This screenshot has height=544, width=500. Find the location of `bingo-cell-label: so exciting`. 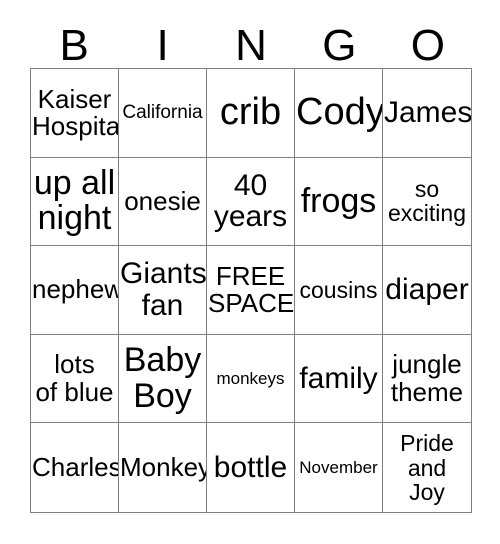

bingo-cell-label: so exciting is located at coordinates (427, 201).